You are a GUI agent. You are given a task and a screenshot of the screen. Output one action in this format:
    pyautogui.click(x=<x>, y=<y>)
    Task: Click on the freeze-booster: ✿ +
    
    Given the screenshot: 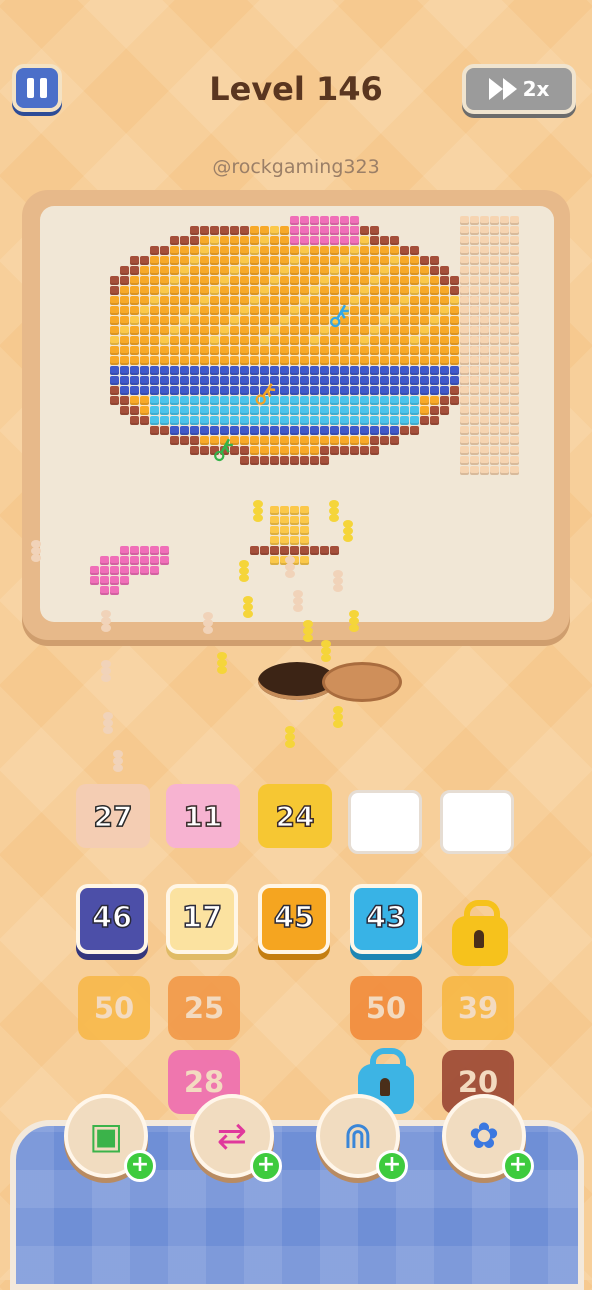 What is the action you would take?
    pyautogui.click(x=488, y=1138)
    